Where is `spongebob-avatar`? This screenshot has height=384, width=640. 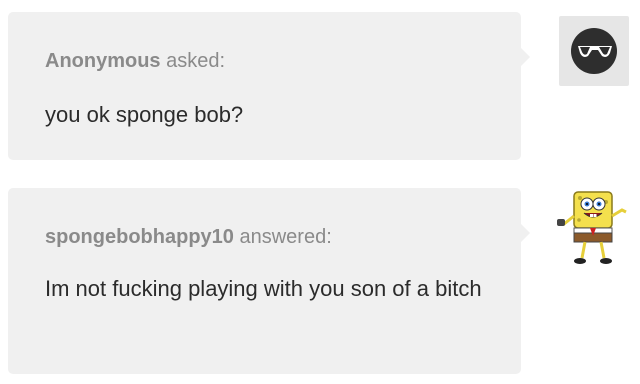
spongebob-avatar is located at coordinates (593, 227).